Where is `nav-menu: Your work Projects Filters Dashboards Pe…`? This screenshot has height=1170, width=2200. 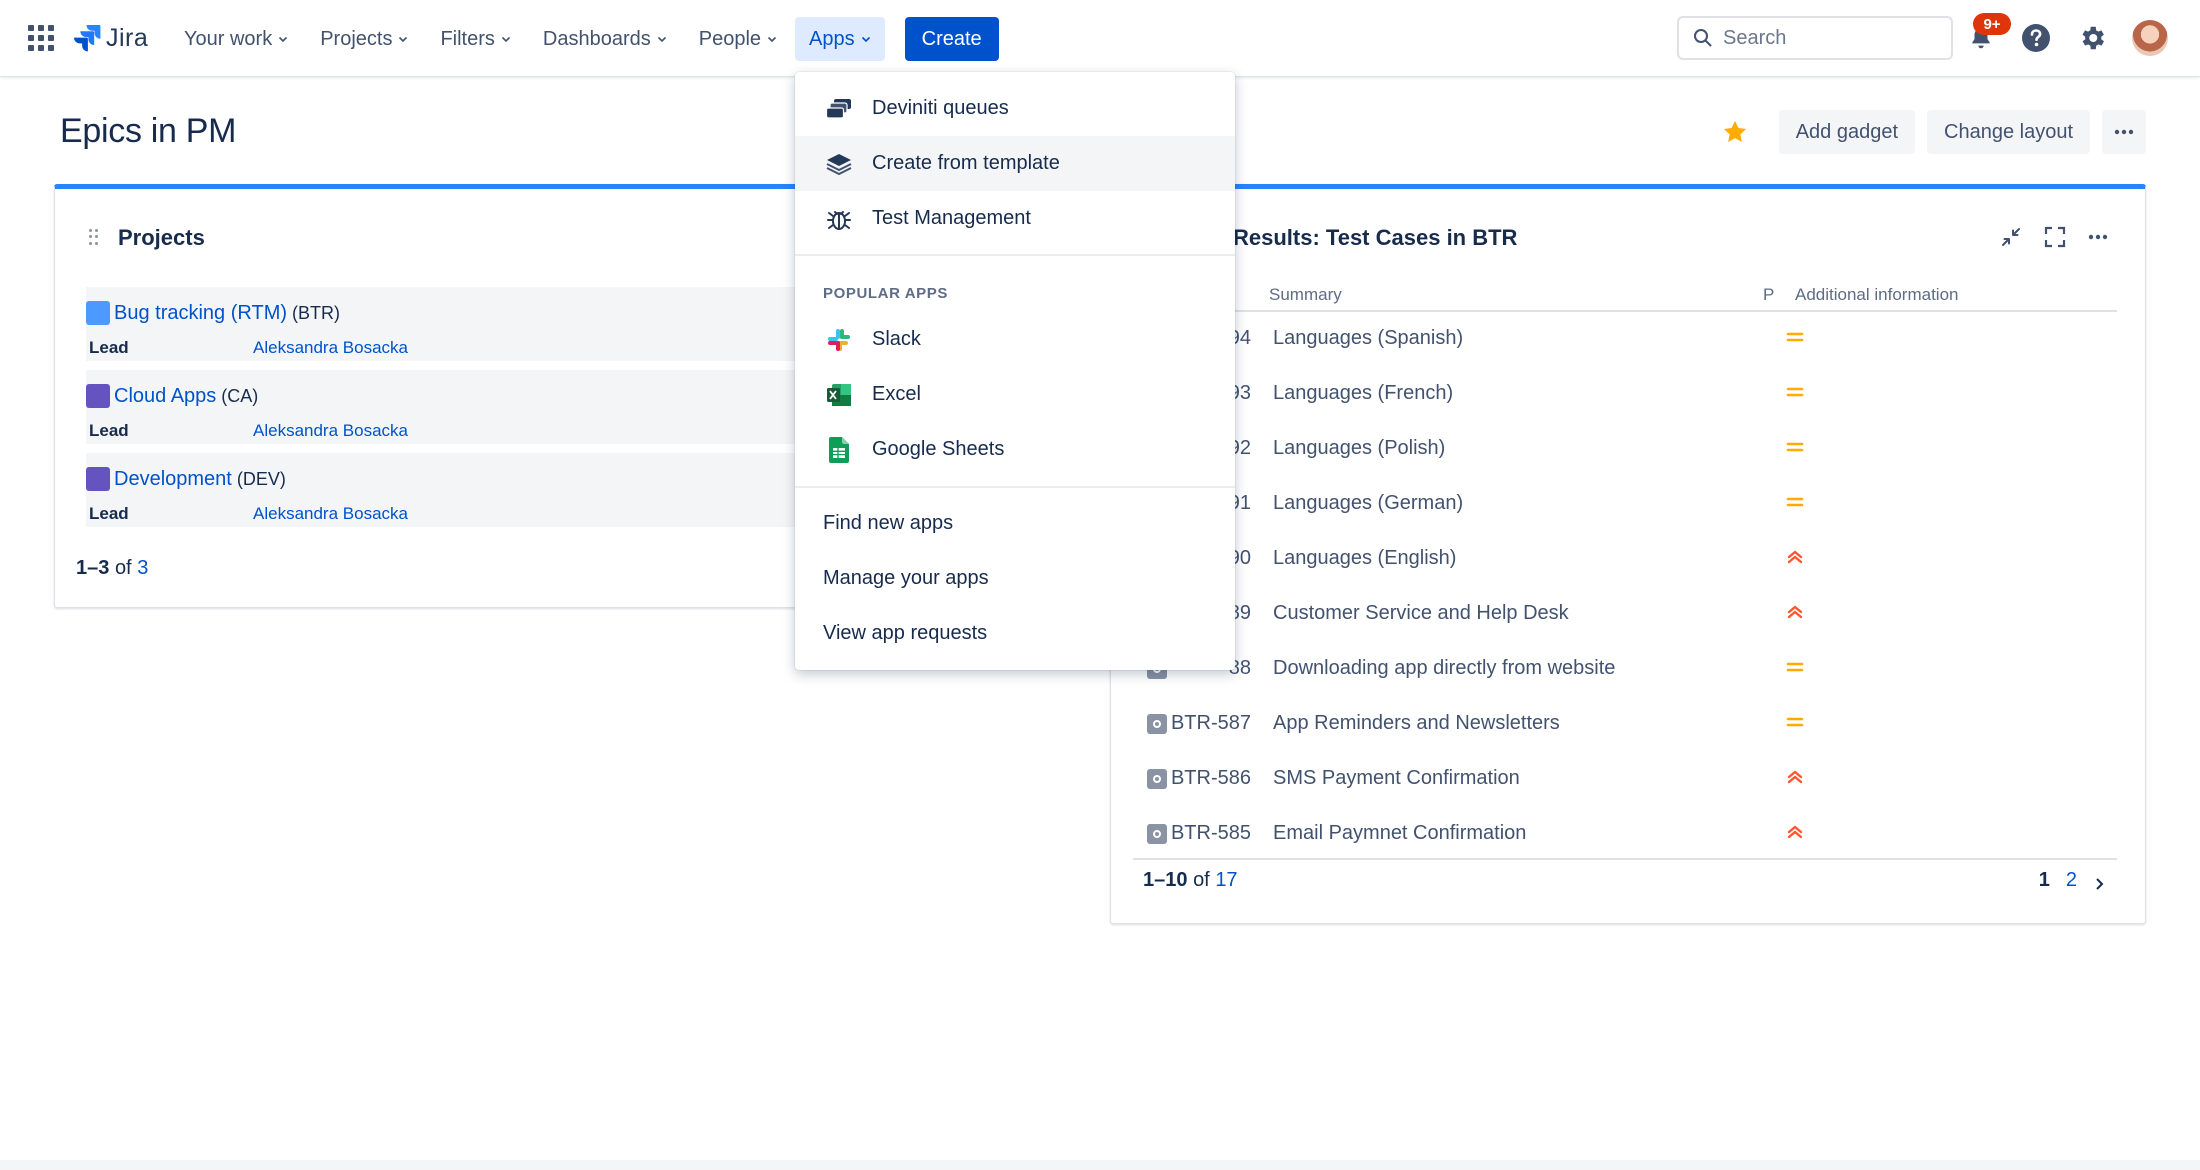
nav-menu: Your work Projects Filters Dashboards Pe… is located at coordinates (584, 39).